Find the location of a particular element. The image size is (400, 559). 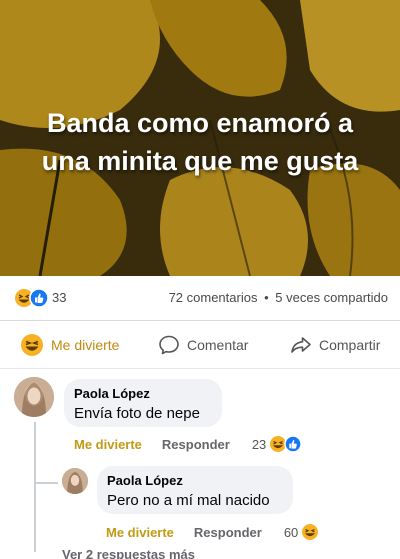

reaction-button: Me divierte is located at coordinates (69, 345).